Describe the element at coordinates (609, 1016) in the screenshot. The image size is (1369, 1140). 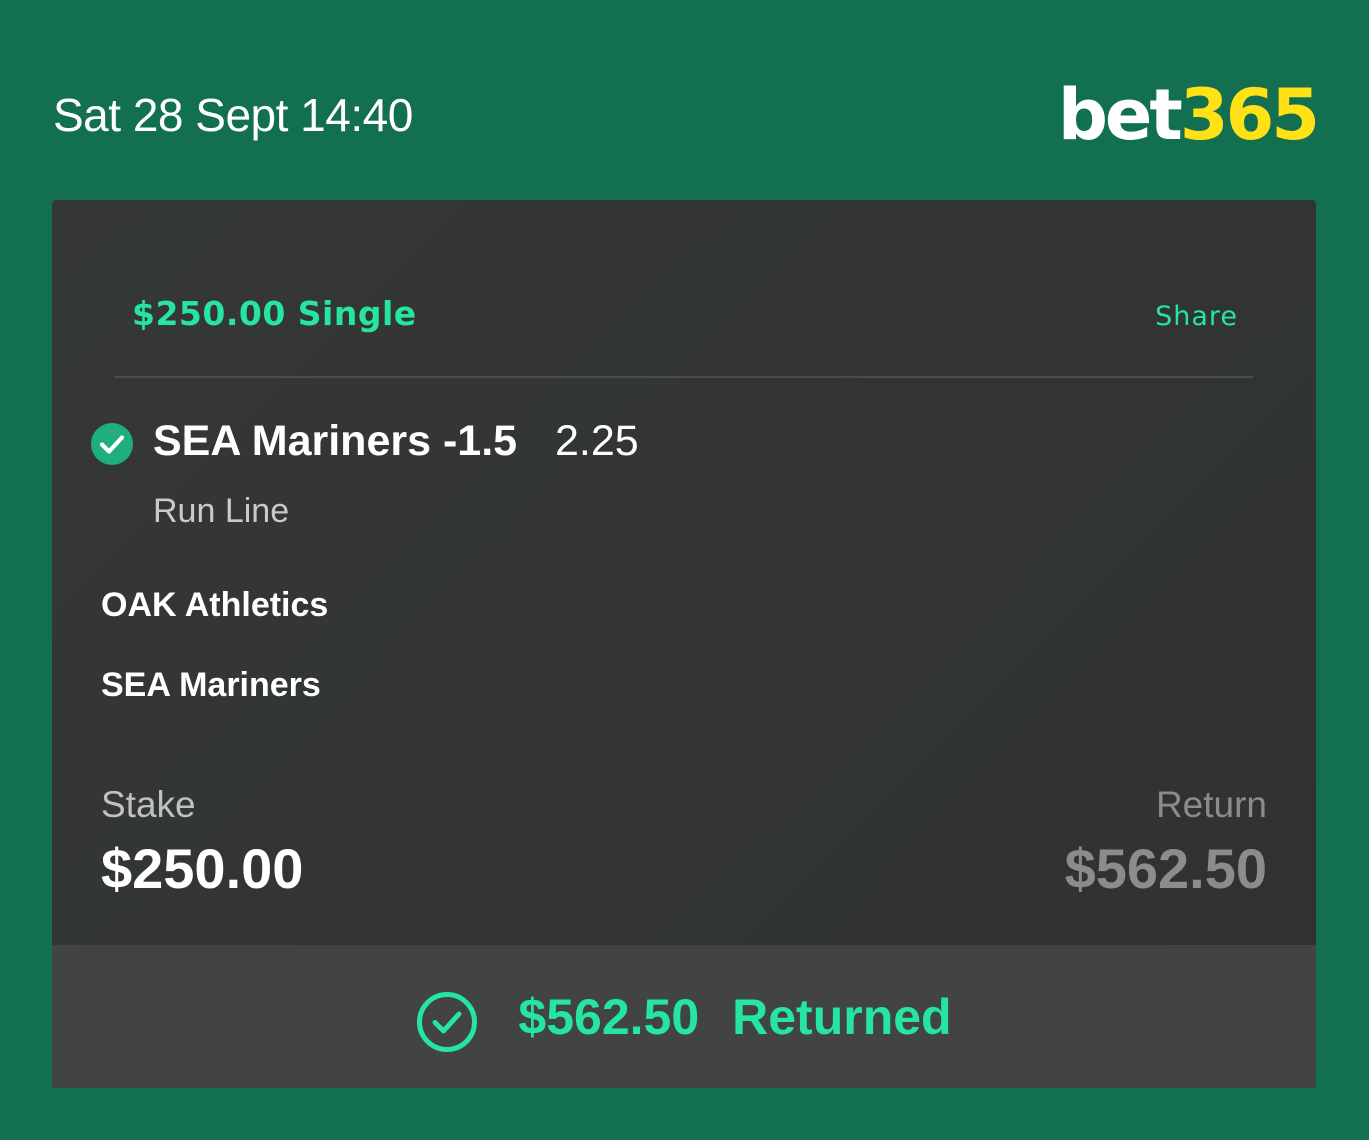
I see `returned-amount: $562.50` at that location.